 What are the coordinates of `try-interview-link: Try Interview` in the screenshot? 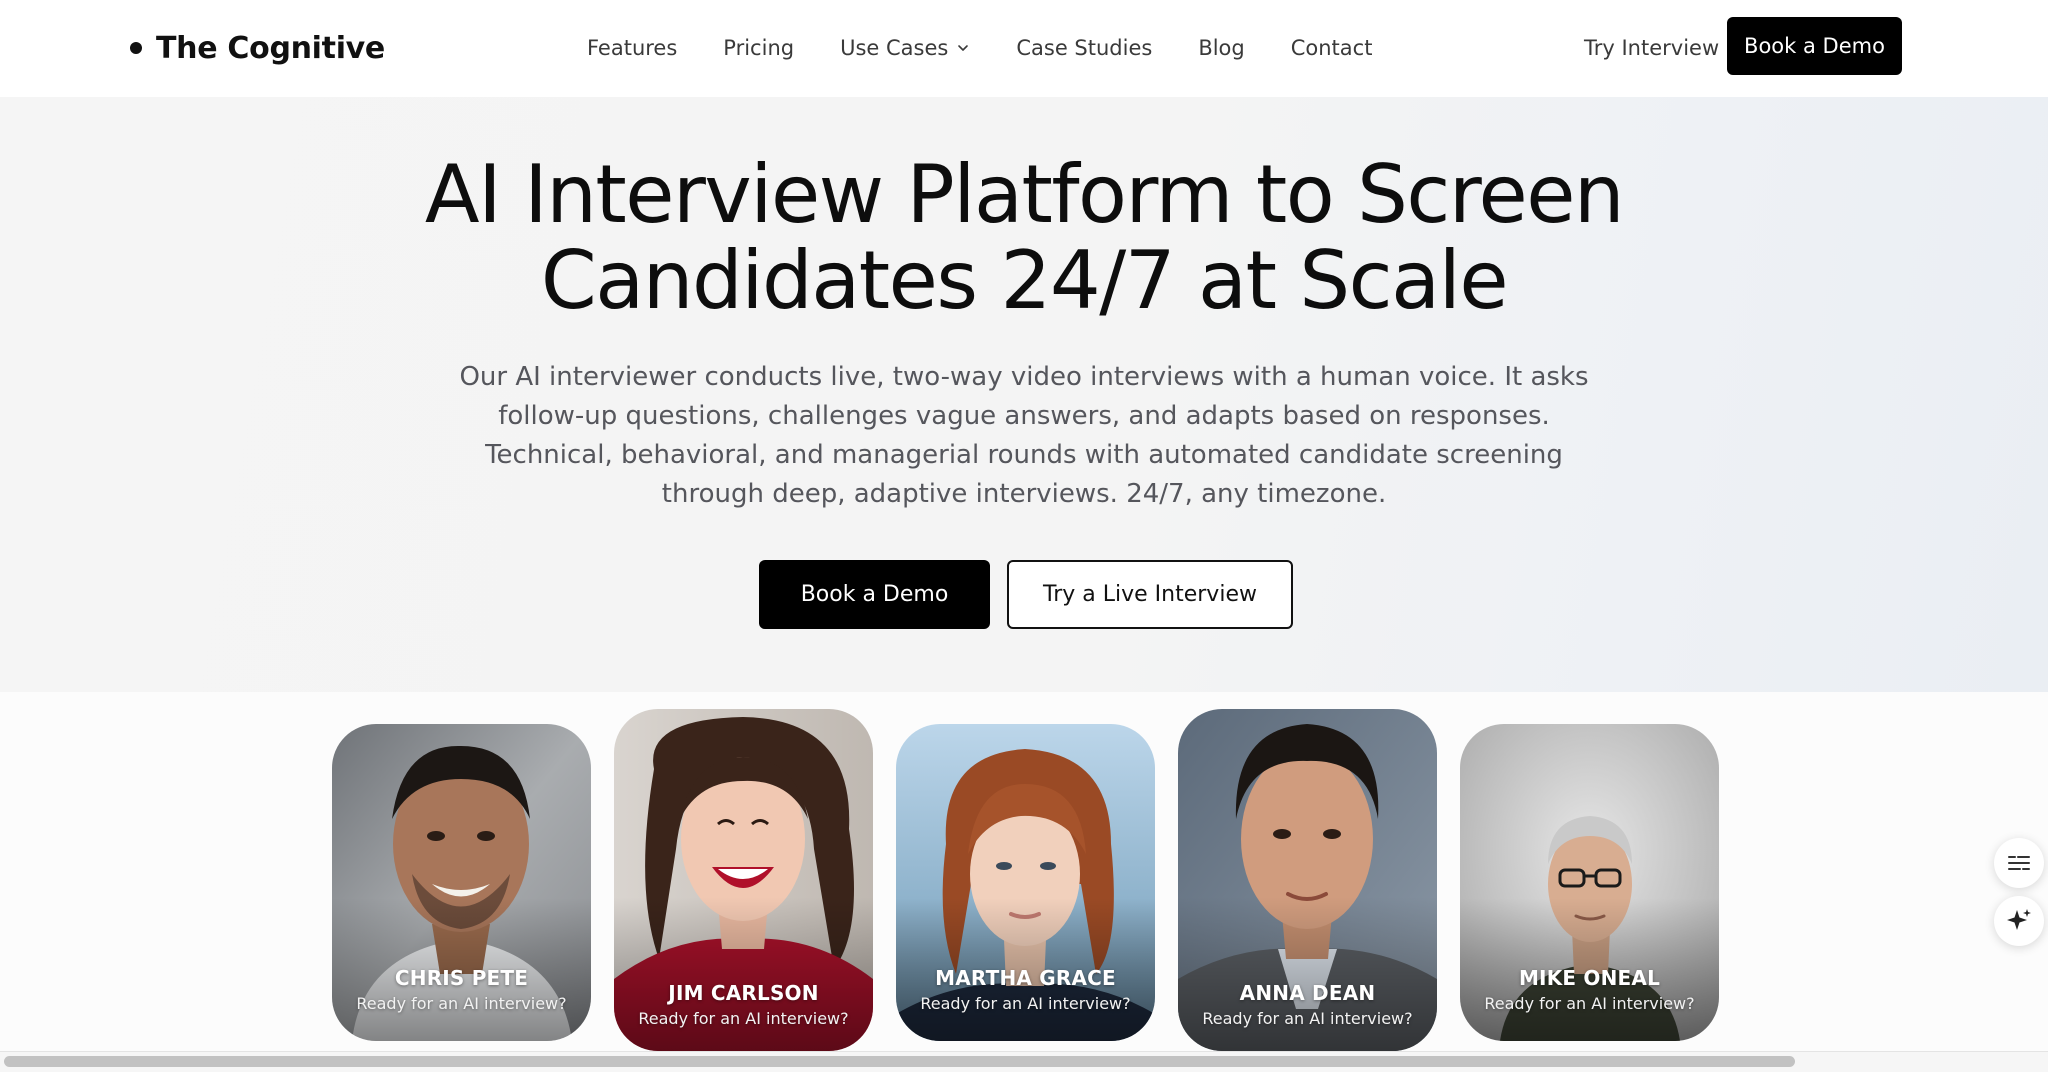 It's located at (1651, 48).